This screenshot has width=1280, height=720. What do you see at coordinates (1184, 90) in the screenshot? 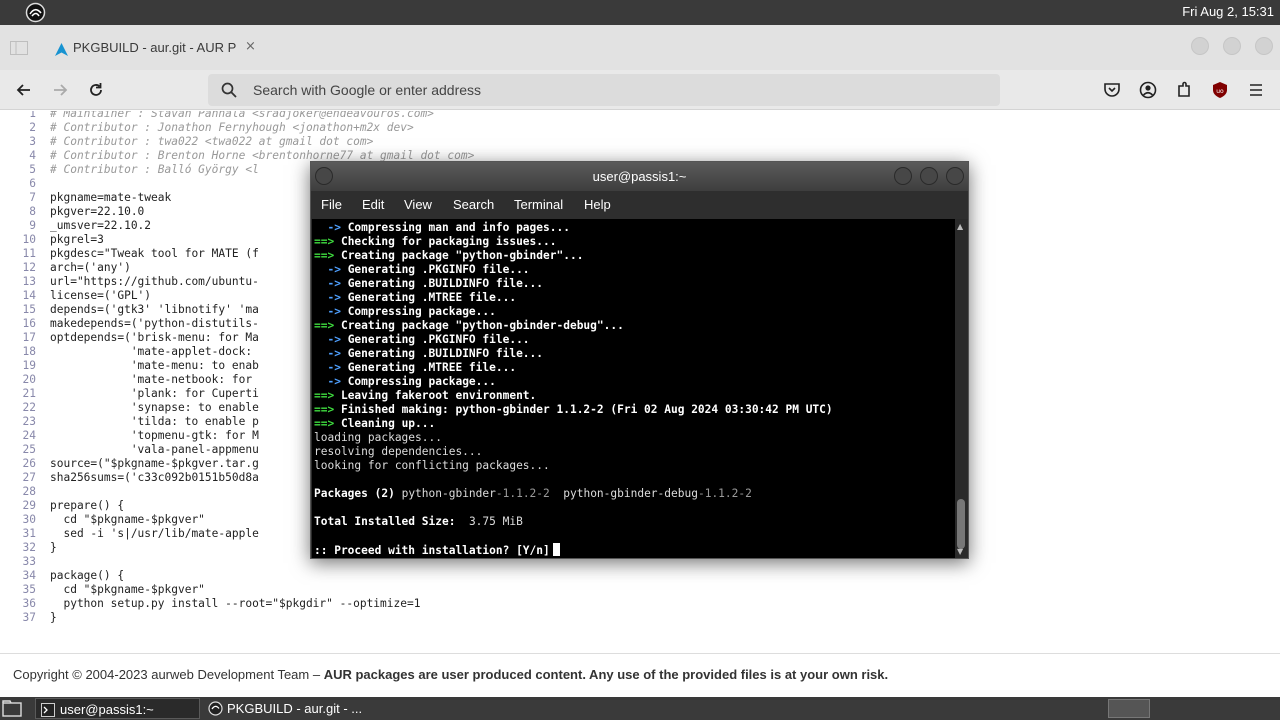
I see `extensions-icon` at bounding box center [1184, 90].